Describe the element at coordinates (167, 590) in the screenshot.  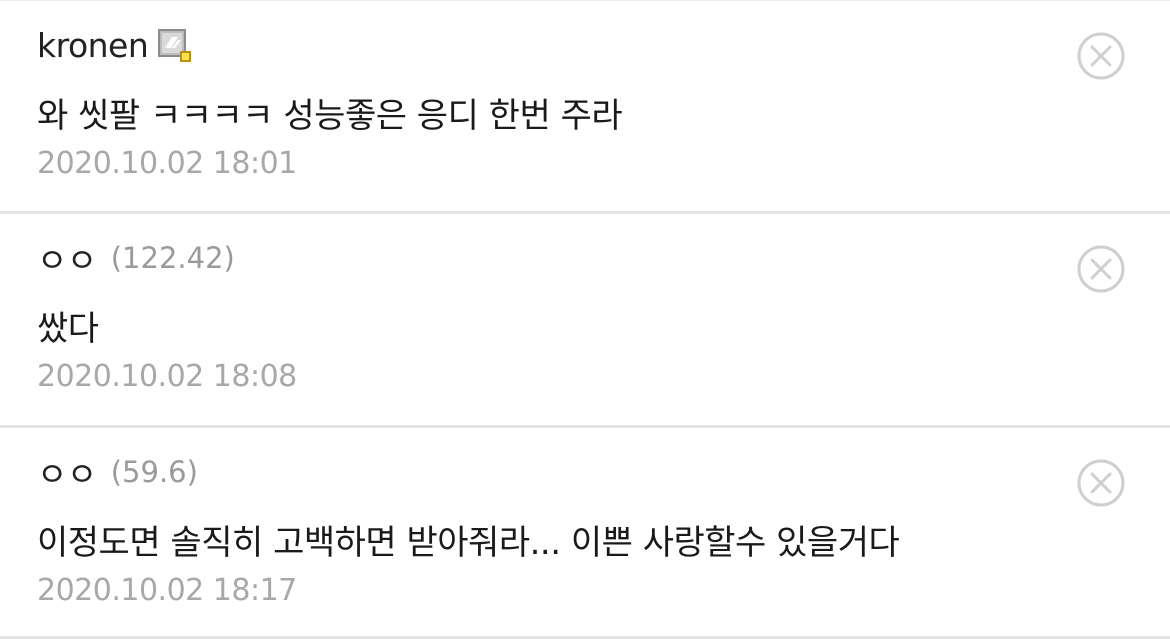
I see `comment-timestamp: 2020.10.02 18:17` at that location.